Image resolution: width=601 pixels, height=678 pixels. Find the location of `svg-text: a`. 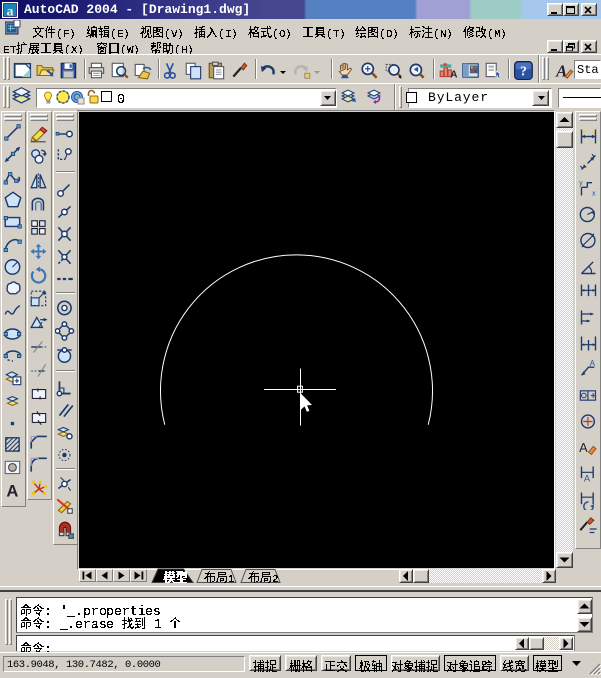

svg-text: a is located at coordinates (10, 12).